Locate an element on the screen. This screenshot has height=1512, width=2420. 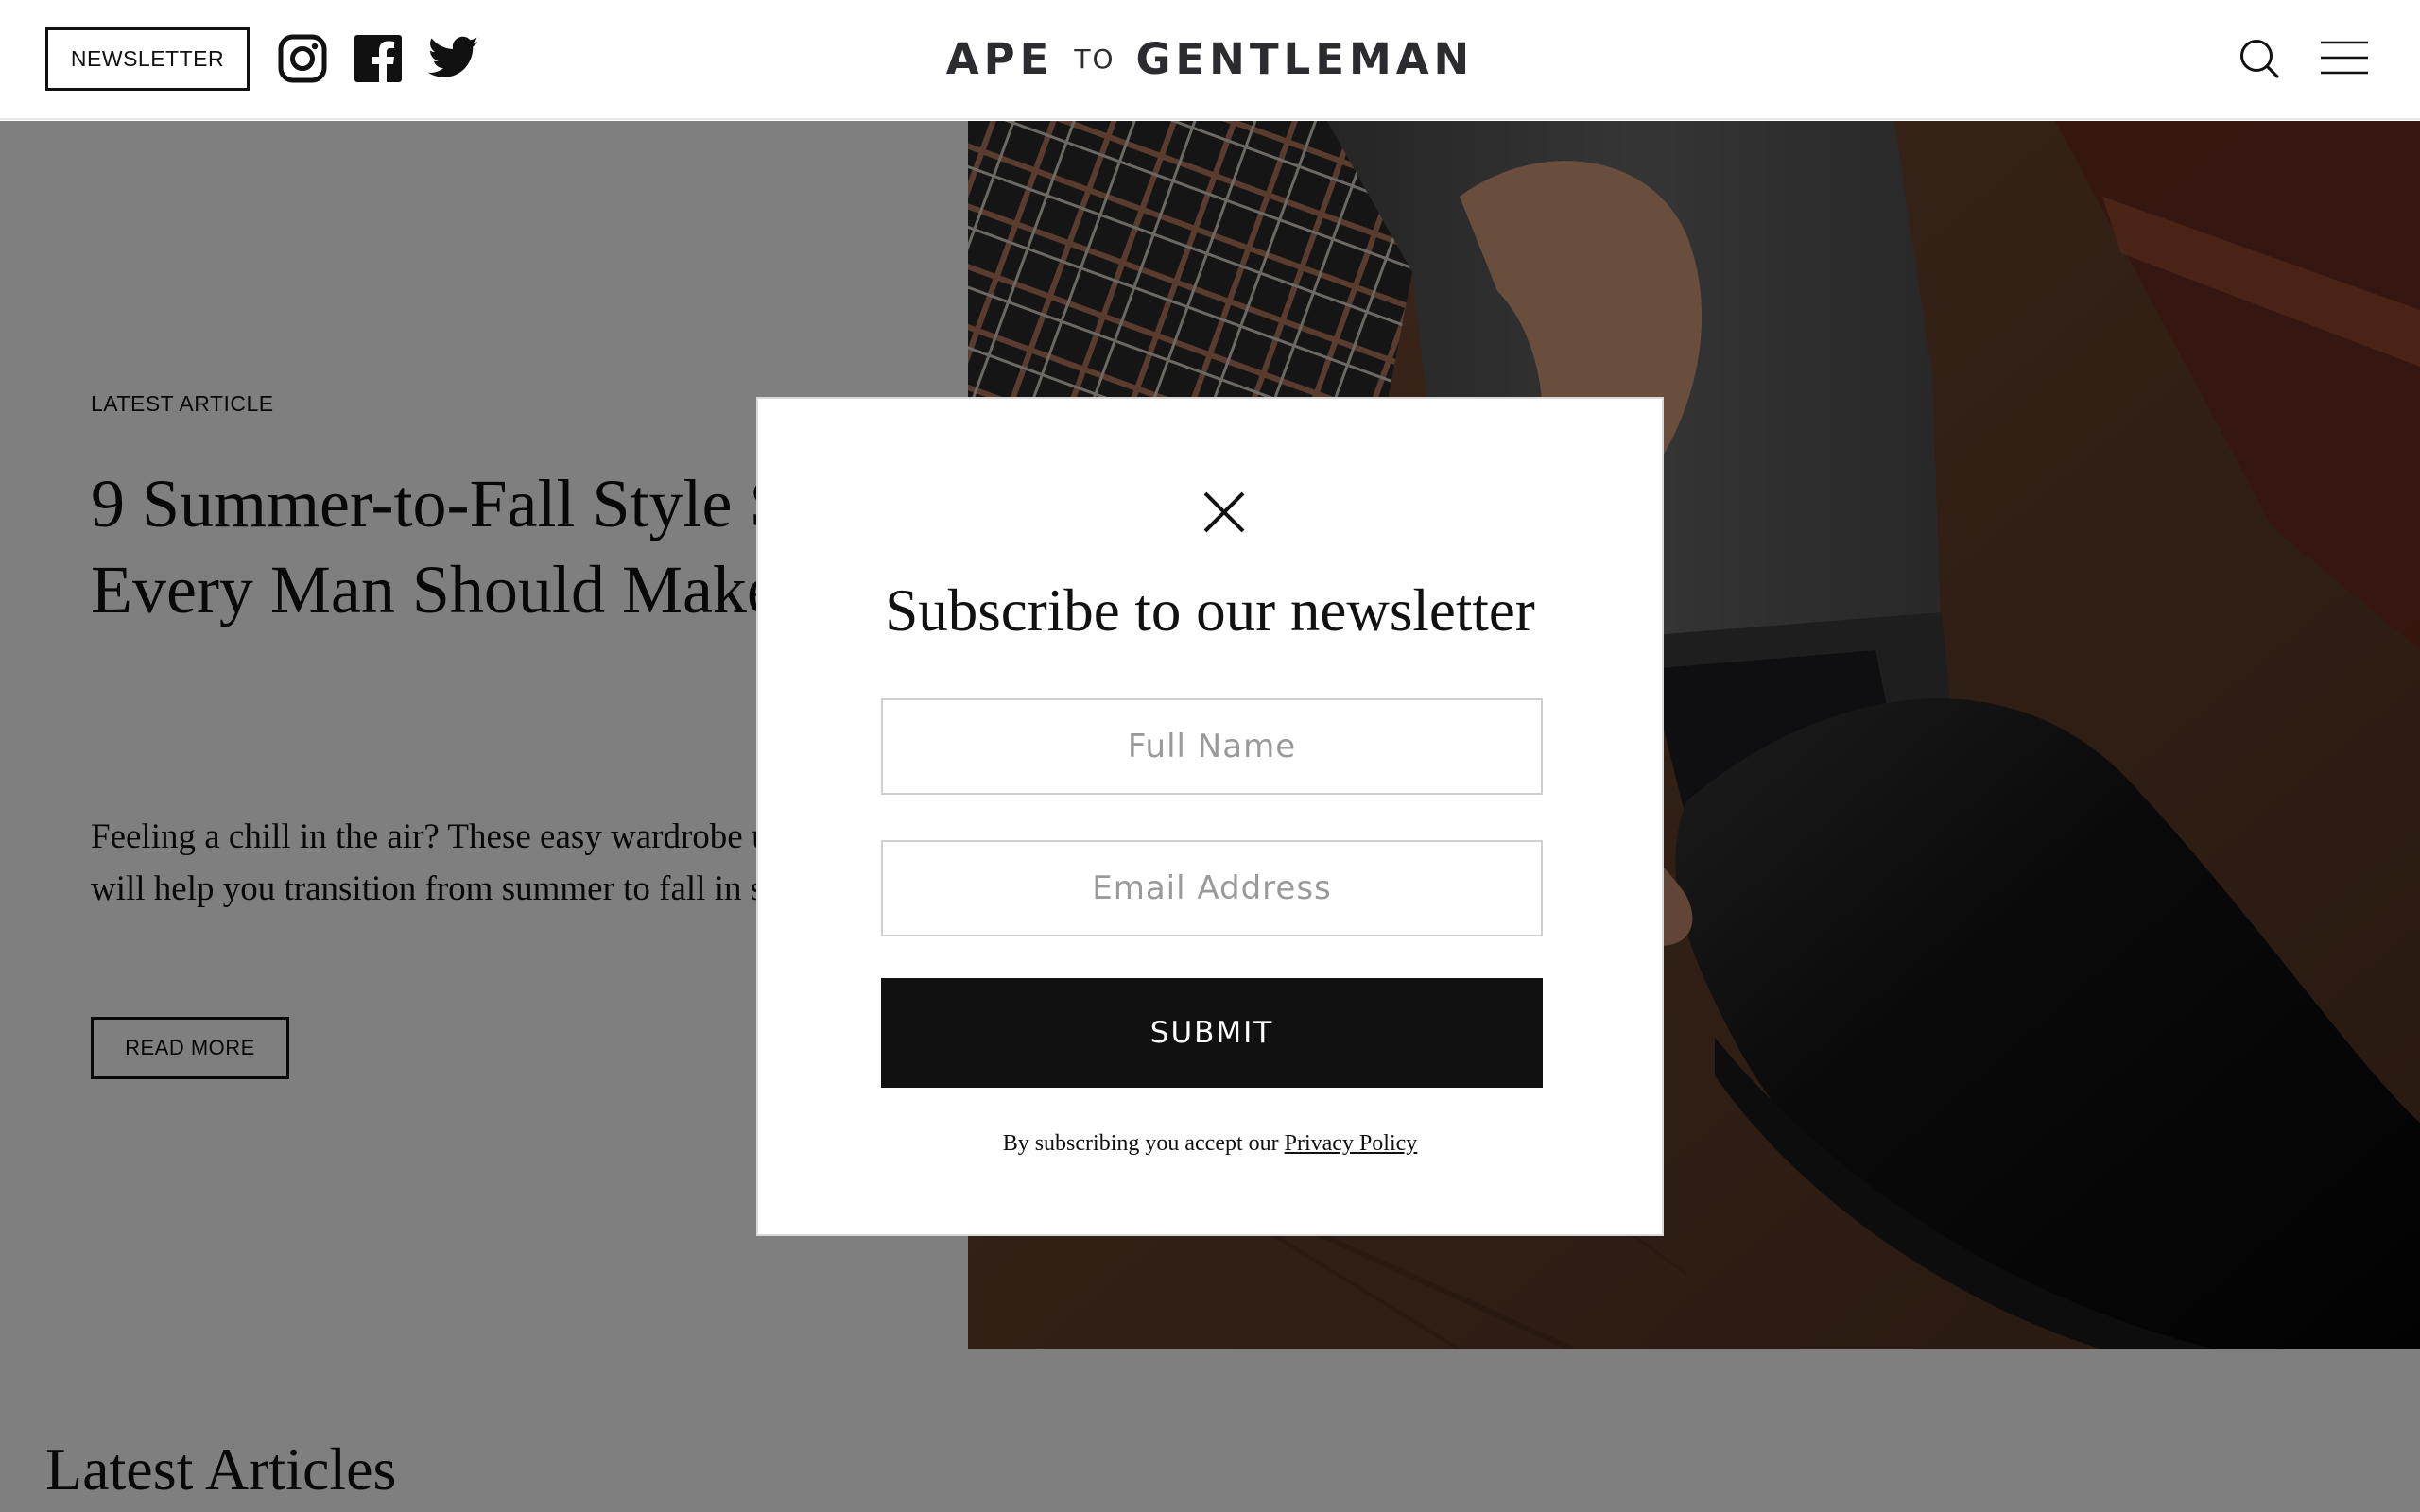
newsletter-button: NEWSLETTER is located at coordinates (147, 59).